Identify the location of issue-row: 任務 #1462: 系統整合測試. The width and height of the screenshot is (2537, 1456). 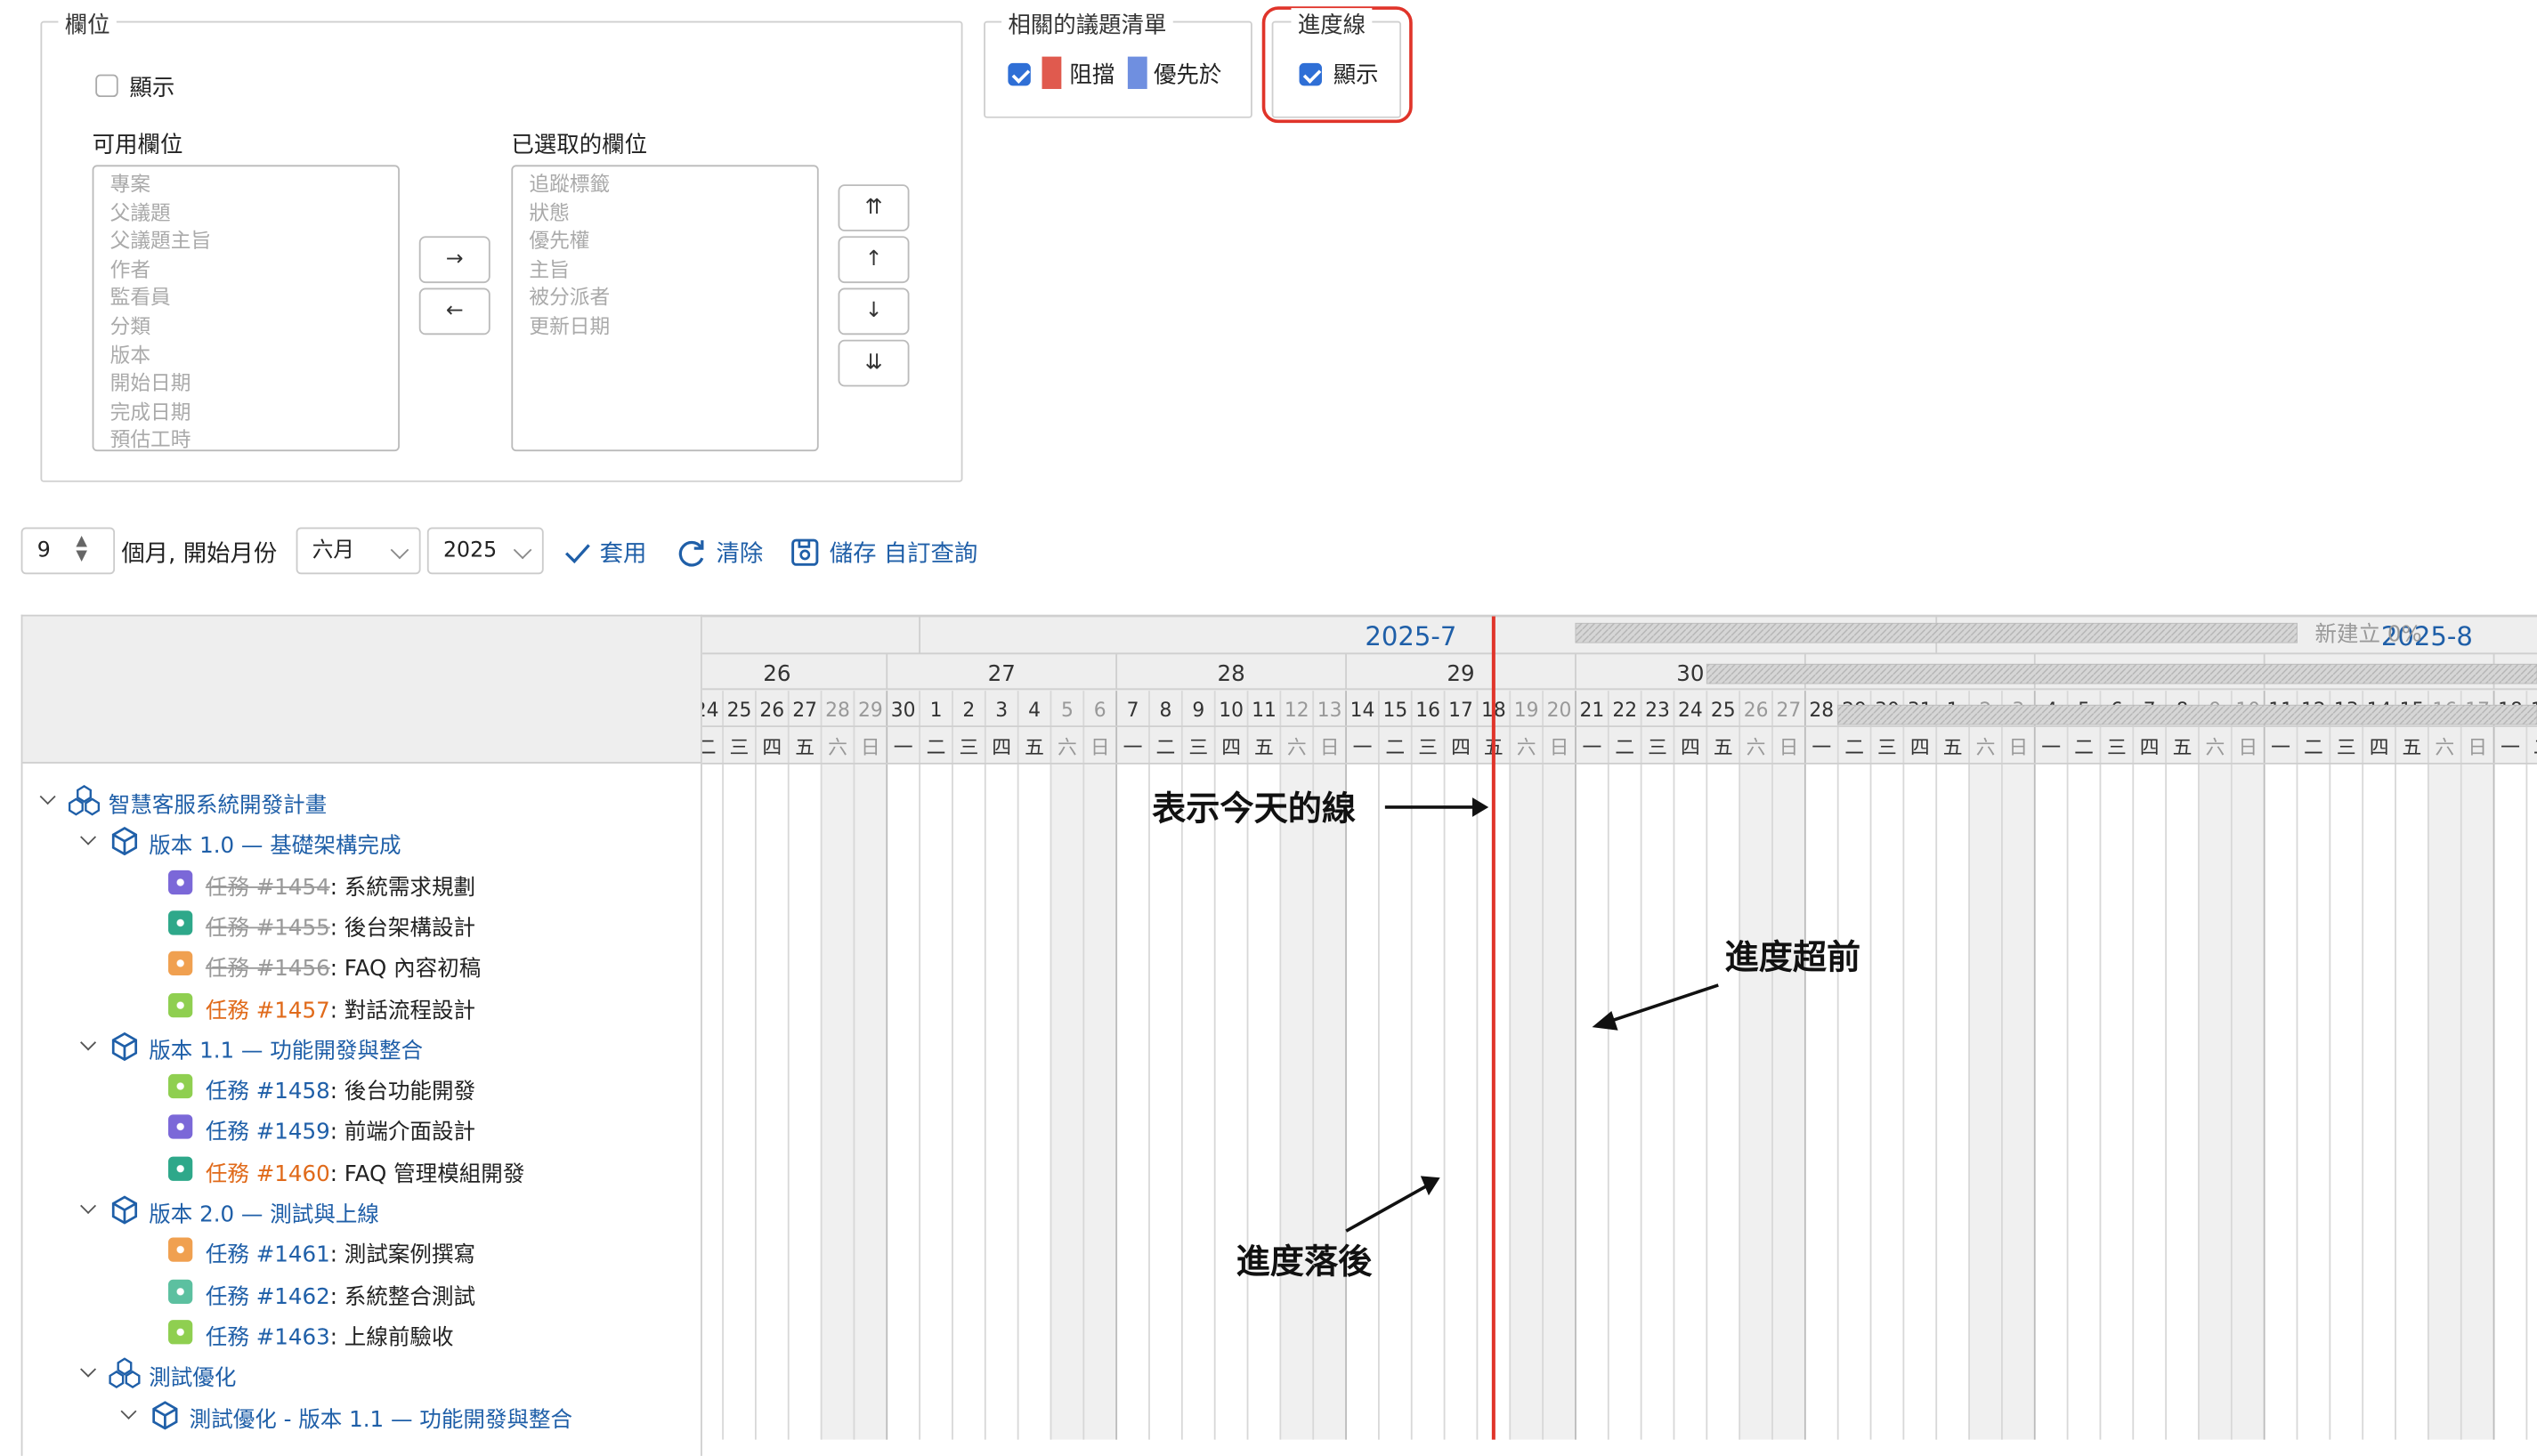
(362, 1292).